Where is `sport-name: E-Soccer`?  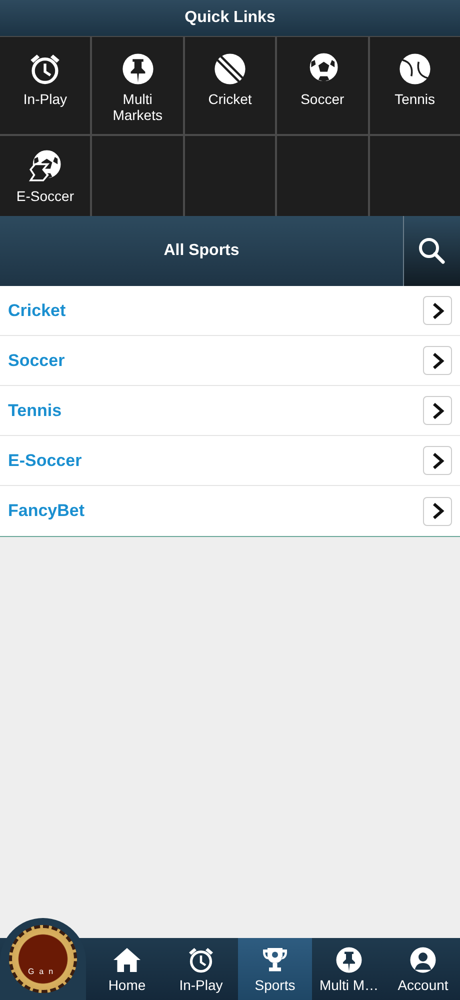
sport-name: E-Soccer is located at coordinates (45, 460).